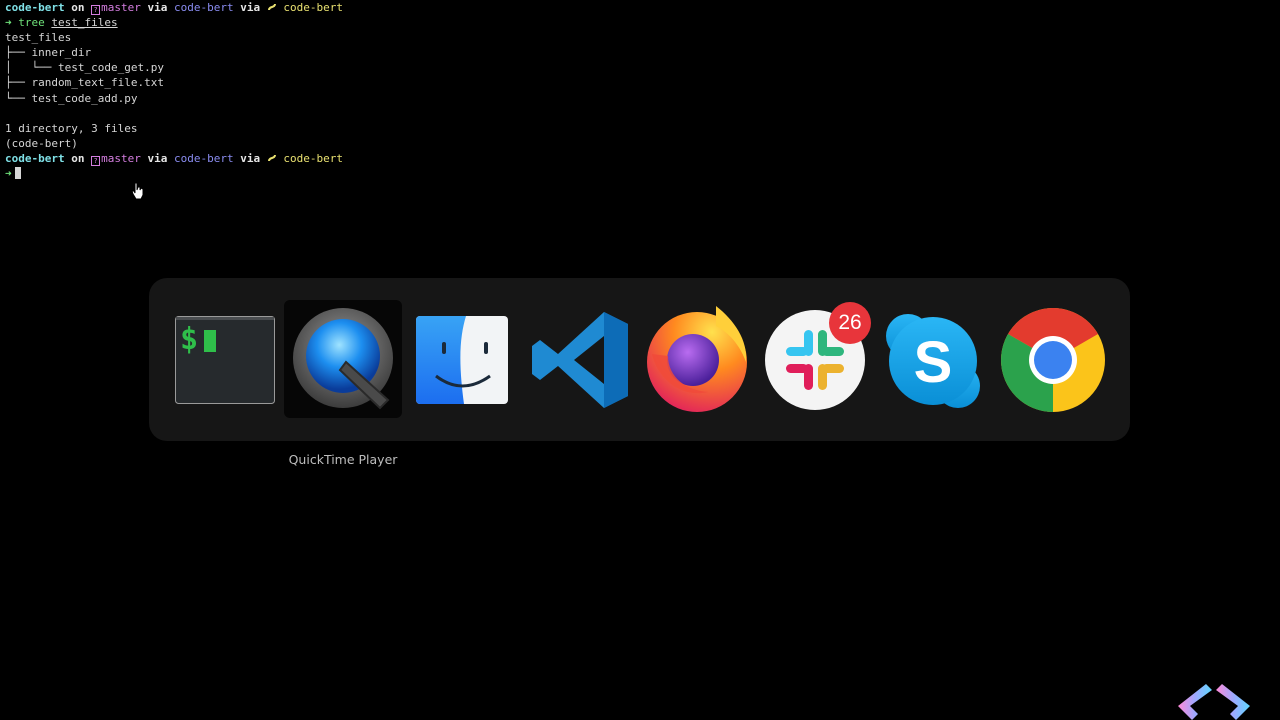  I want to click on command-name: tree, so click(31, 23).